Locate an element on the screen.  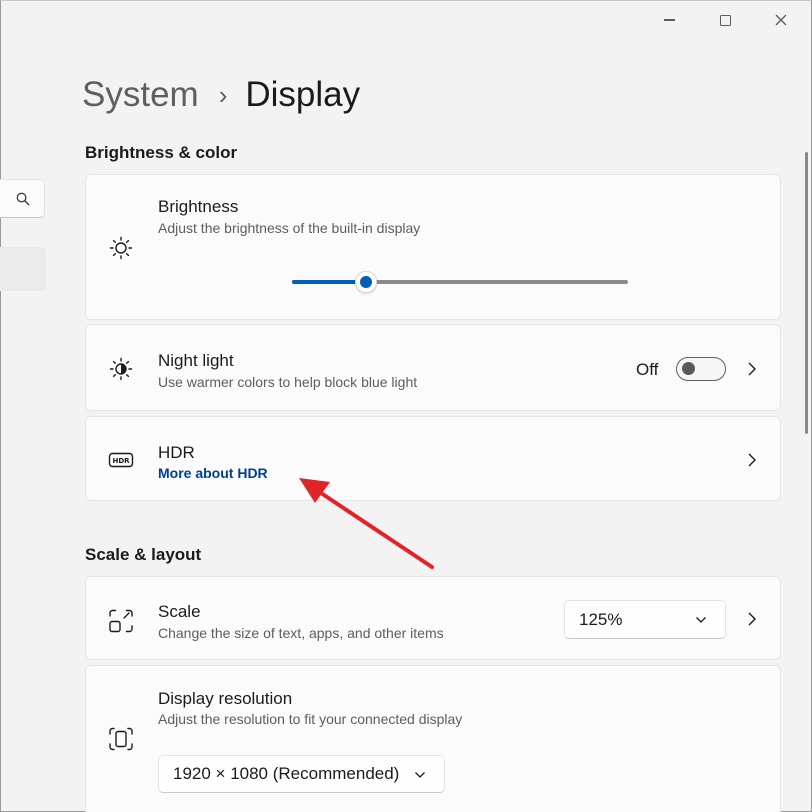
display-resolution-icon is located at coordinates (121, 739).